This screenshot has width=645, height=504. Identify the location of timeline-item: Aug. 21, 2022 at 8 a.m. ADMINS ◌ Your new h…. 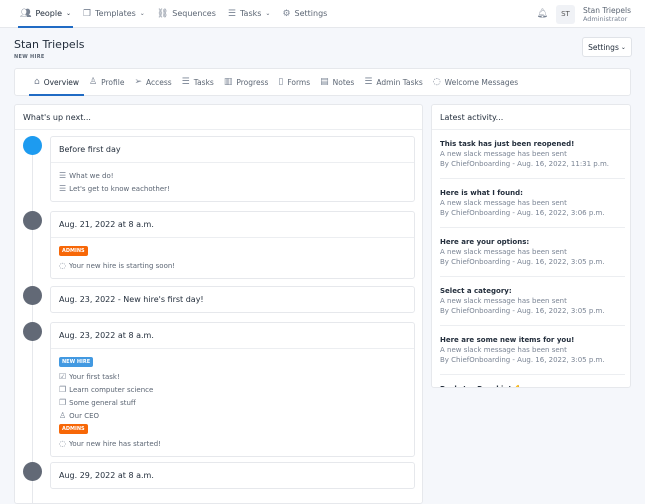
(232, 245).